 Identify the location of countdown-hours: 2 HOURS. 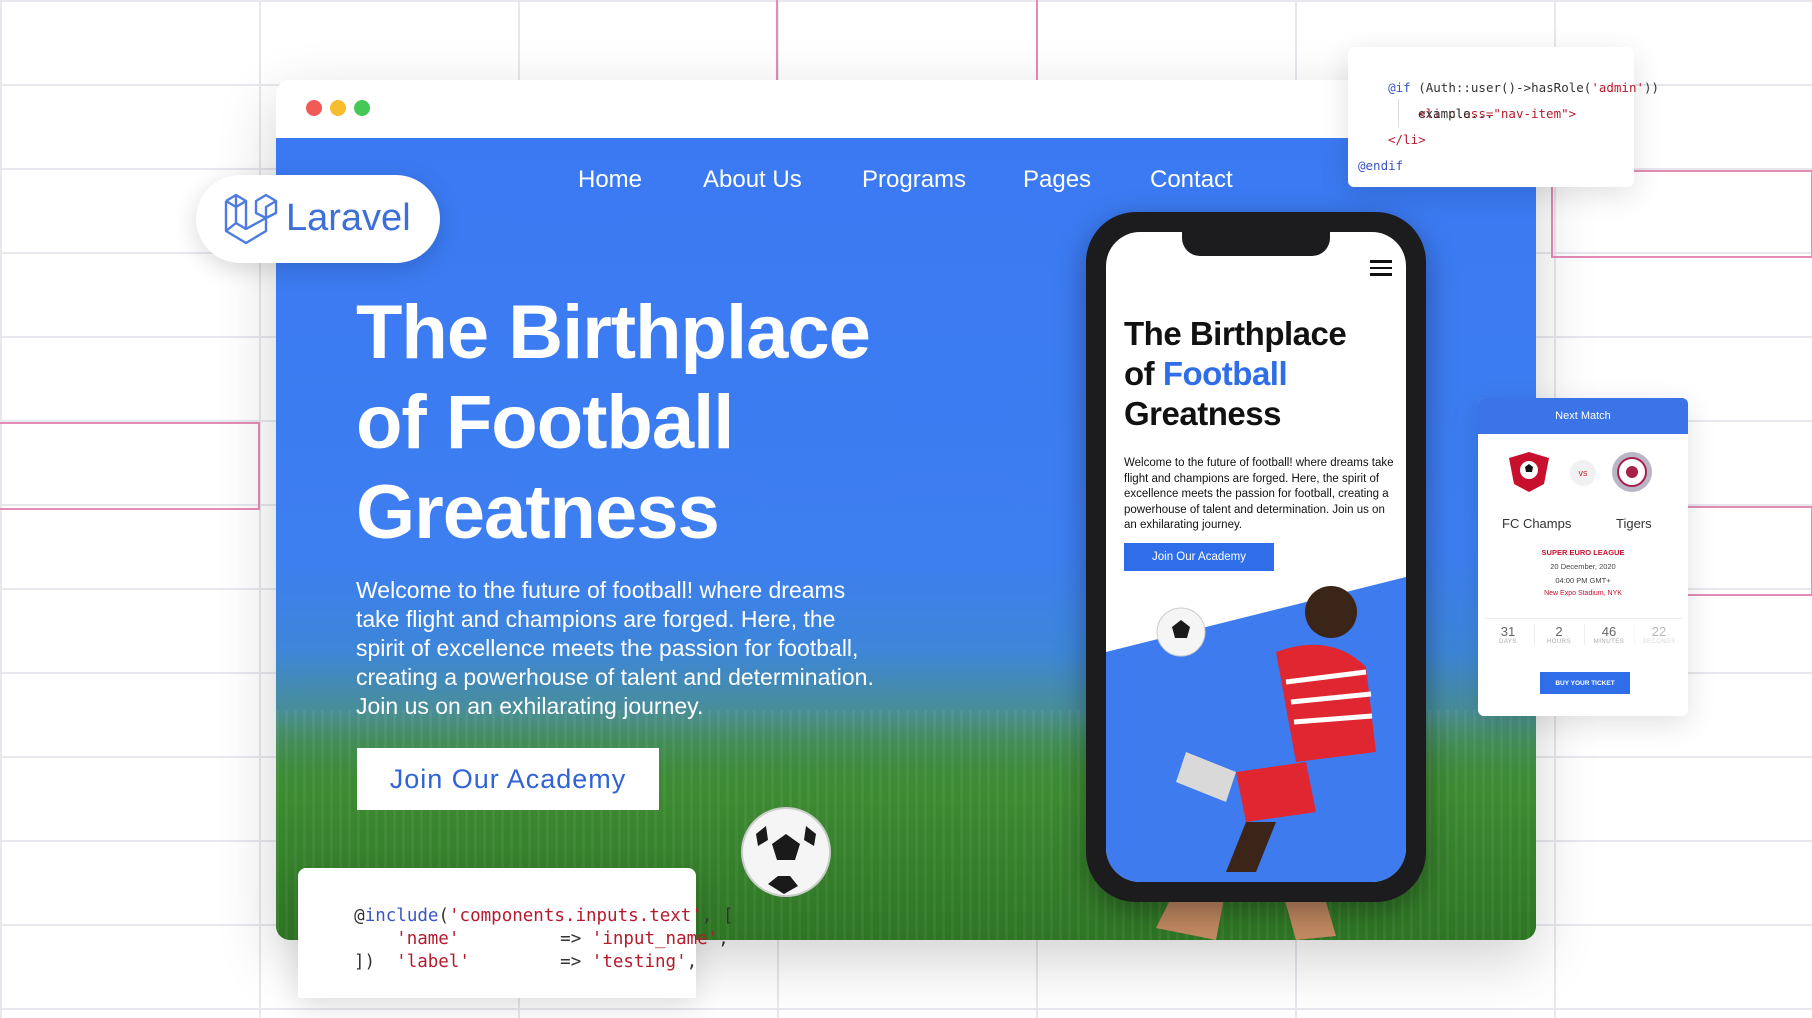
(1558, 634).